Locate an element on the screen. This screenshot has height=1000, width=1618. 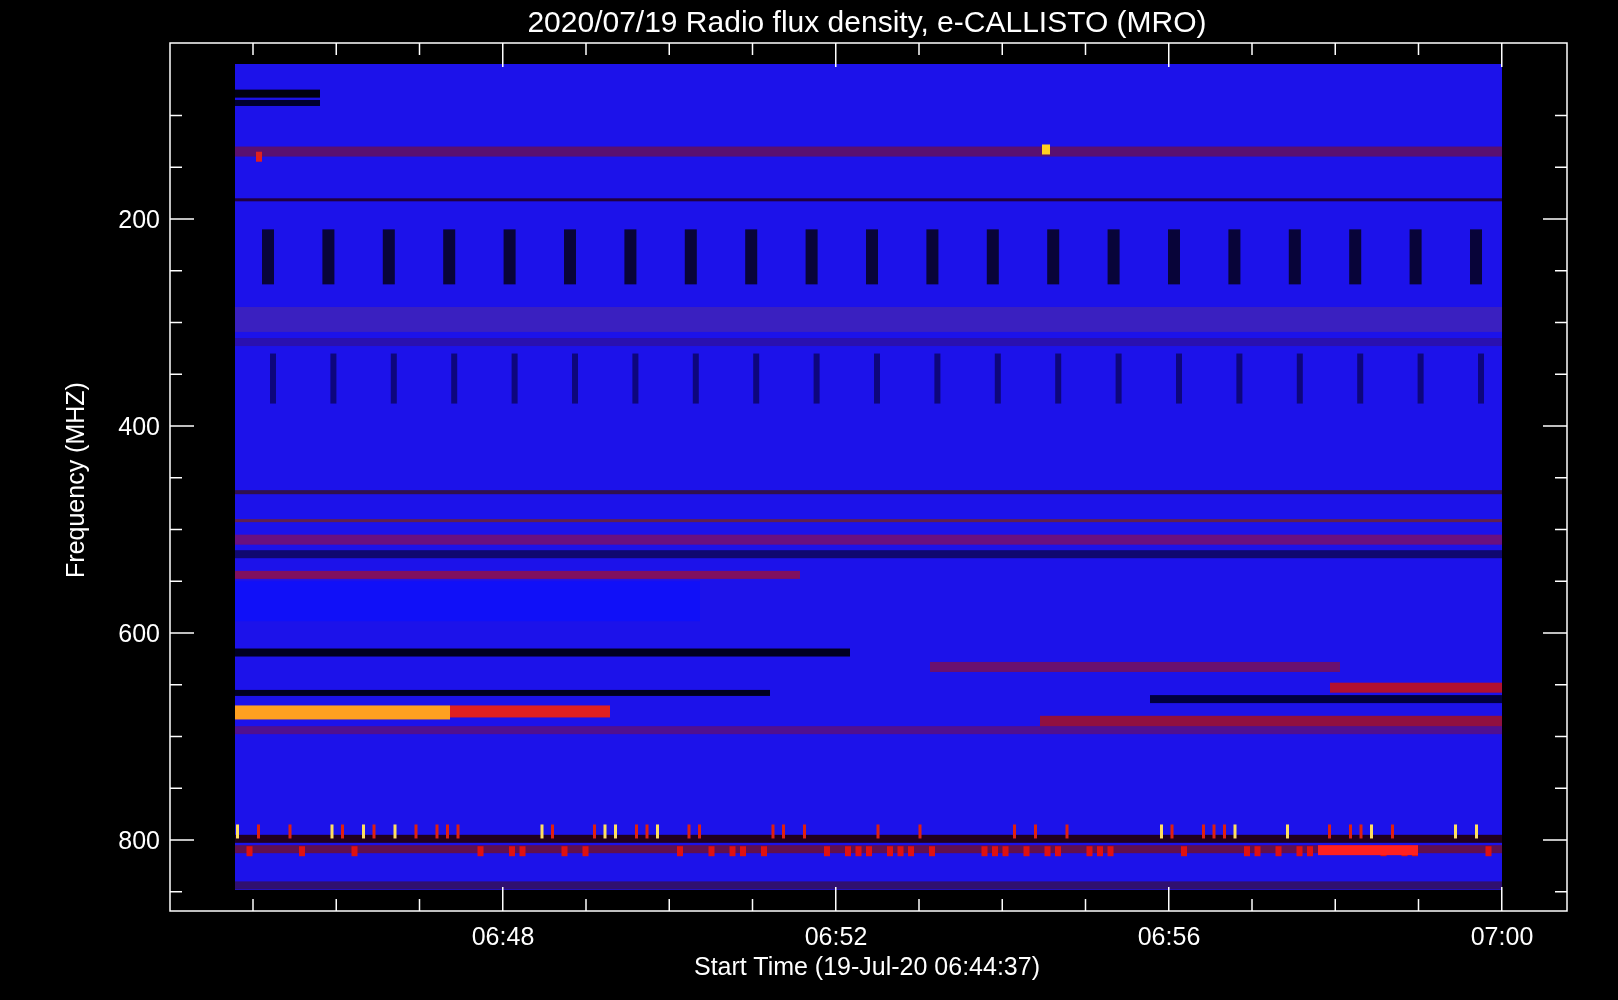
y-axis-label: Frequency (MHZ) is located at coordinates (75, 480).